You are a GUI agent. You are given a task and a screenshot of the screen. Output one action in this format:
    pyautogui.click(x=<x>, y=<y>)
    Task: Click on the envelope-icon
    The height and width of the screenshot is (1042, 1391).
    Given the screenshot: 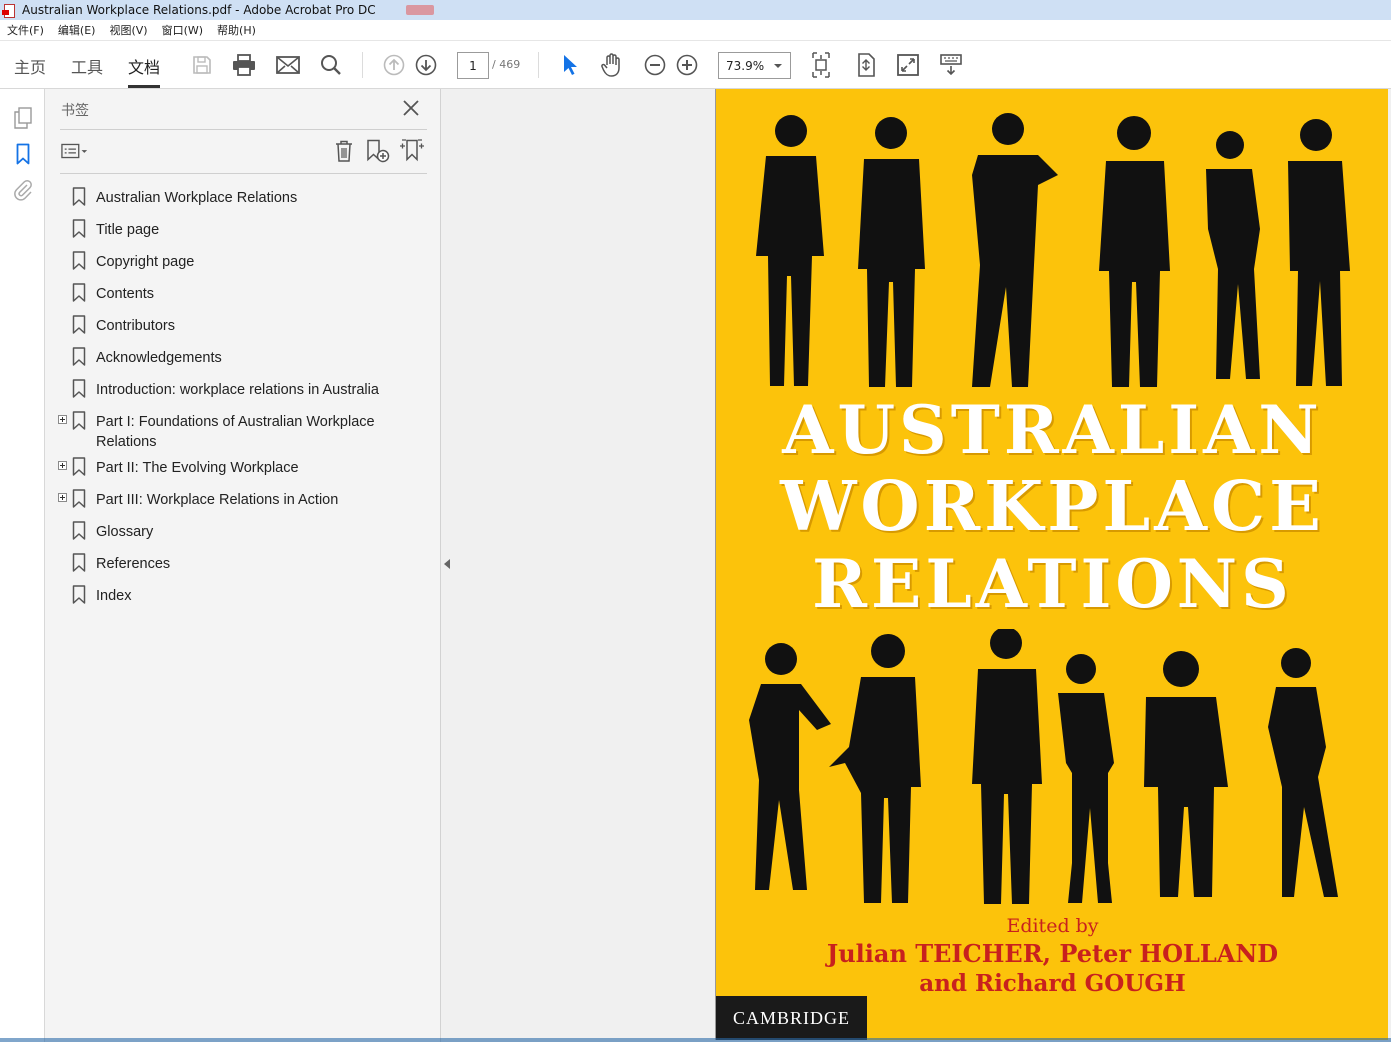 What is the action you would take?
    pyautogui.click(x=288, y=65)
    